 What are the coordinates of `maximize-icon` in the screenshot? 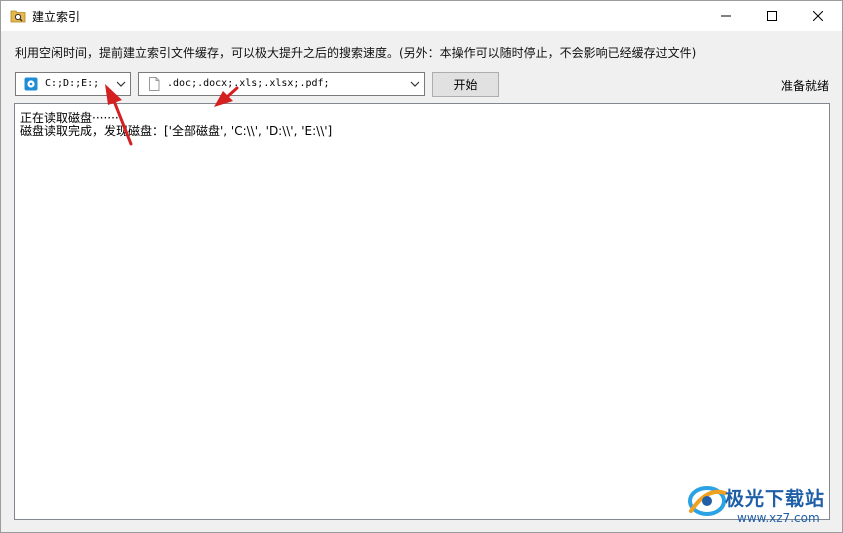 It's located at (772, 16).